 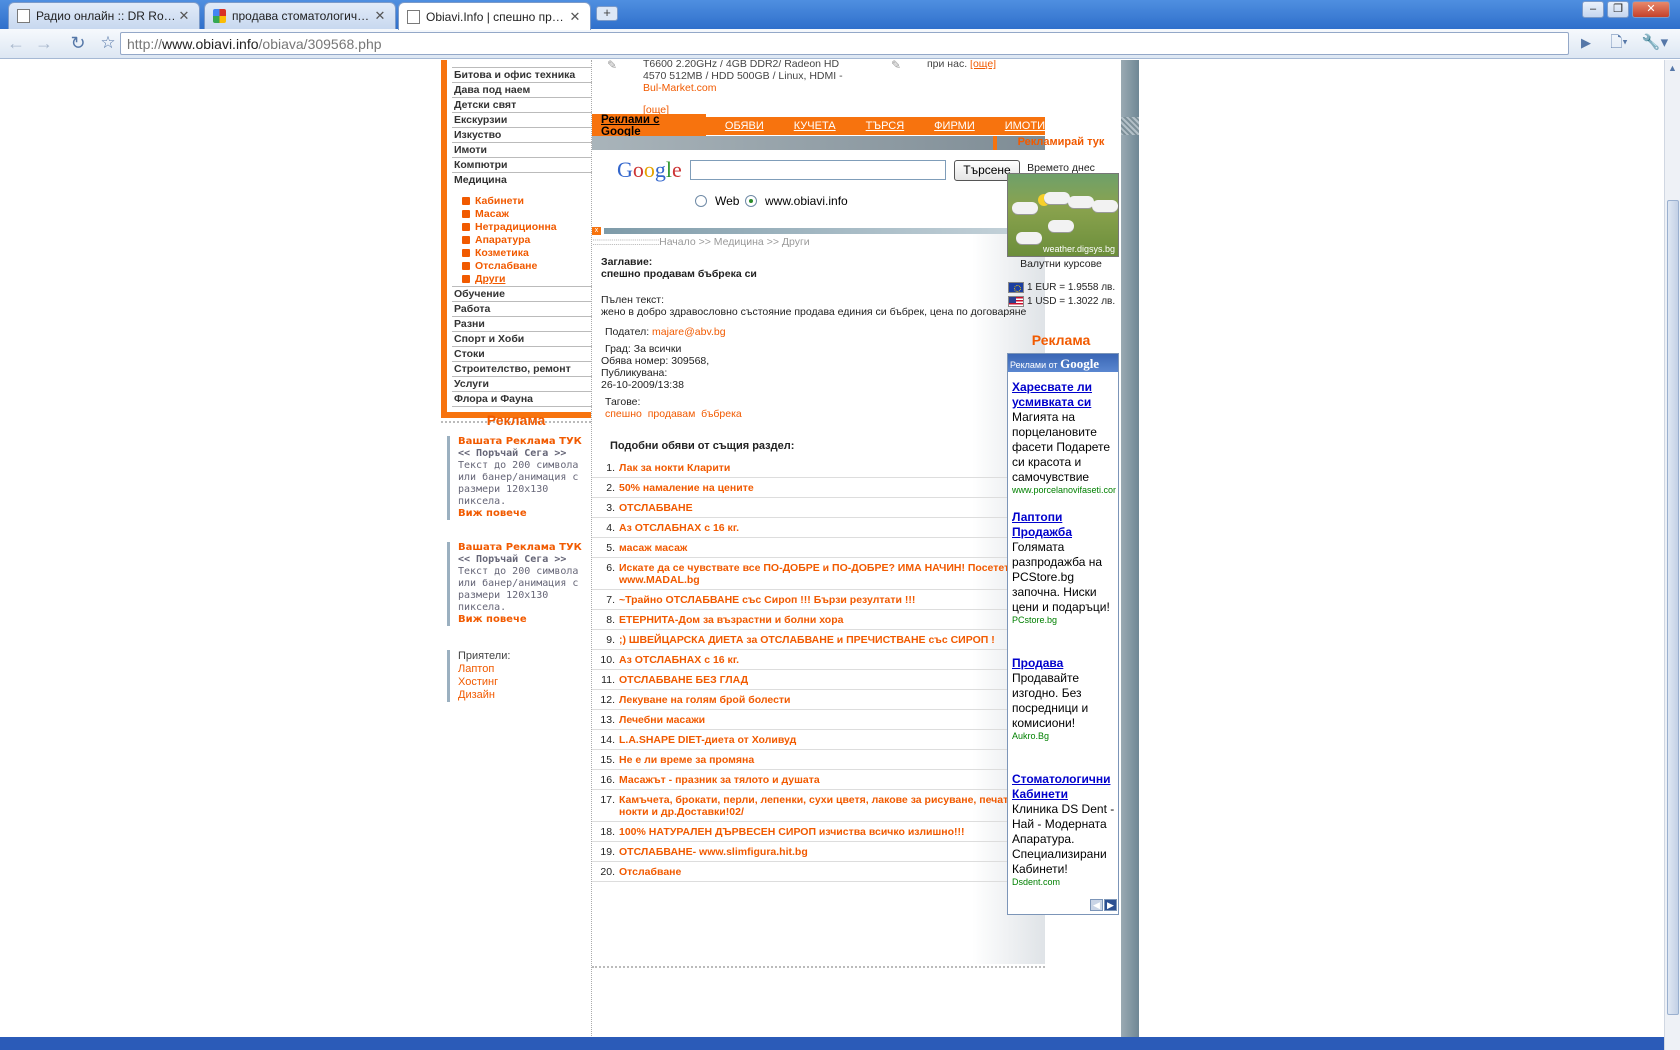 I want to click on prev-ads-icon: ◀, so click(x=1096, y=905).